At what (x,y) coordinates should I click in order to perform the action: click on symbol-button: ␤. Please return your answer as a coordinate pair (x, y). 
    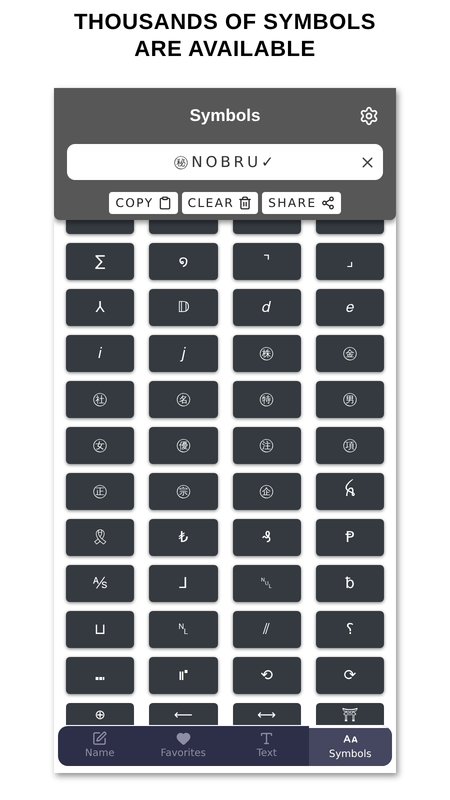
    Looking at the image, I should click on (183, 629).